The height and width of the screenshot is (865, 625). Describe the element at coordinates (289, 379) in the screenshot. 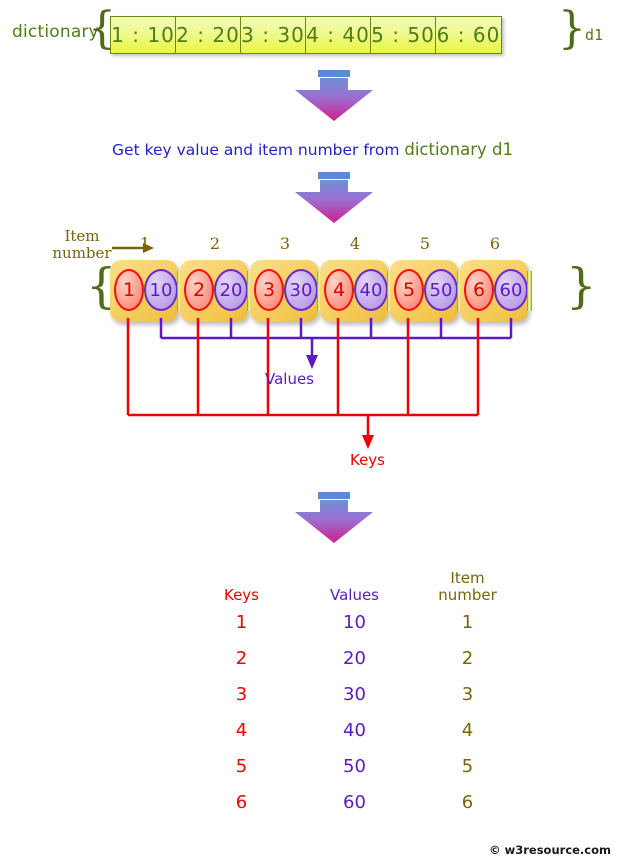

I see `values-label-text: Values` at that location.